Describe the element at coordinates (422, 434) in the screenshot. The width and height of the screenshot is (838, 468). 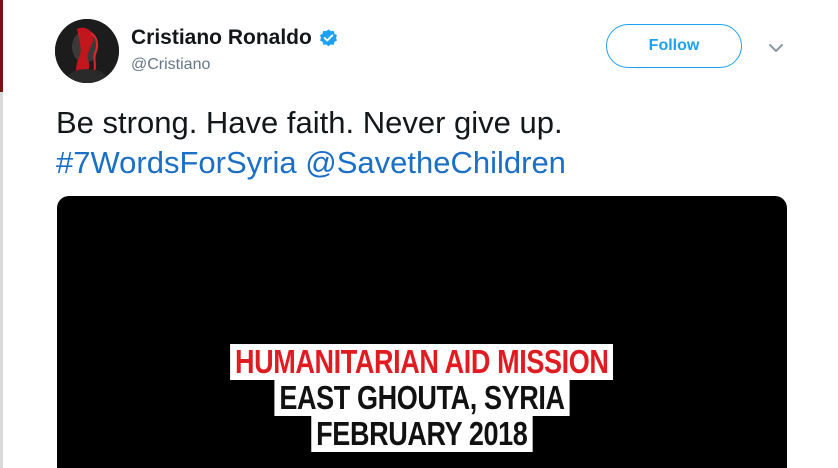
I see `media-caption-line-3: FEBRUARY 2018` at that location.